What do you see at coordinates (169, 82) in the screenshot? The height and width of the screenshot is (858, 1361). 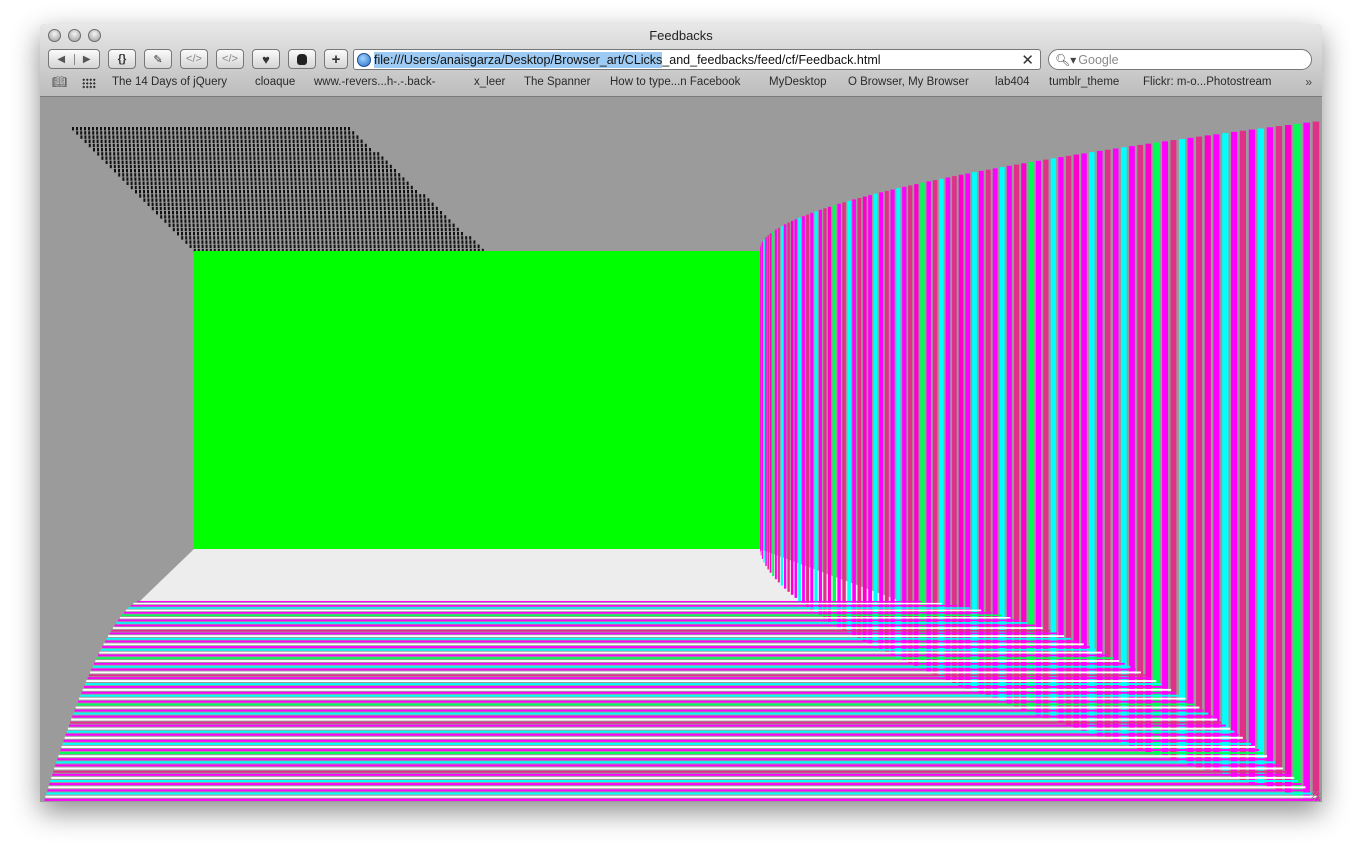 I see `bookmark-item: The 14 Days of jQuery` at bounding box center [169, 82].